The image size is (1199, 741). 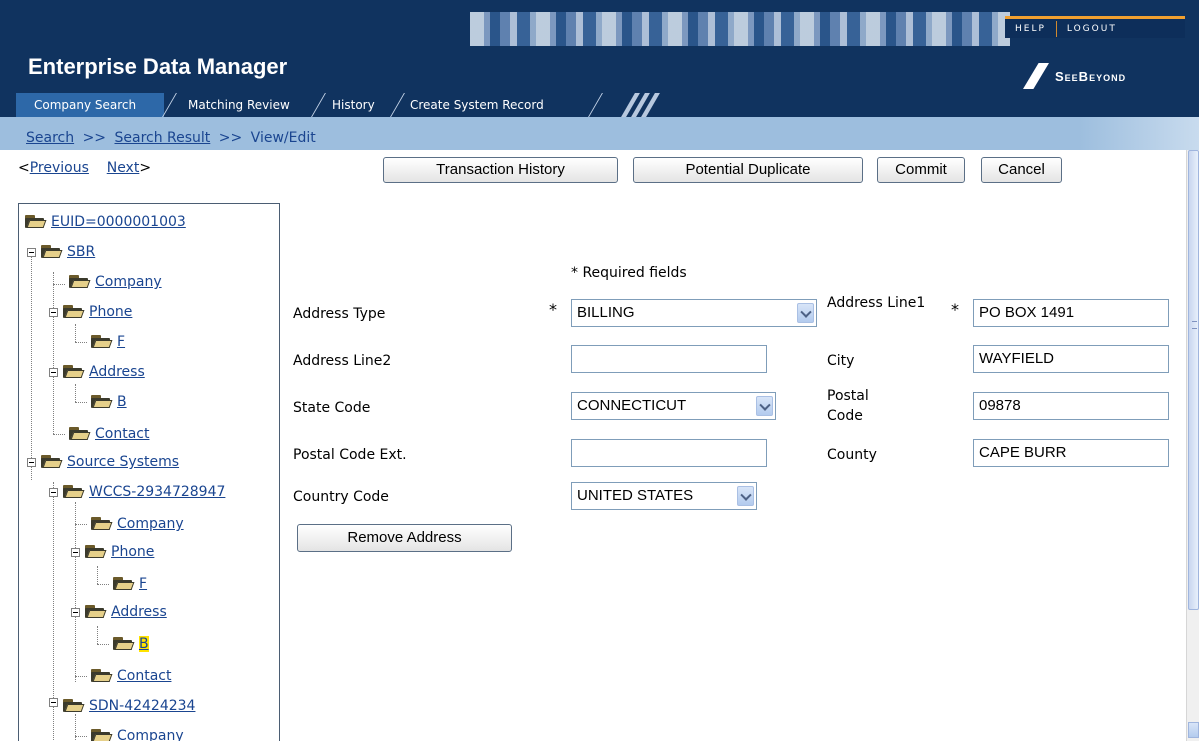 What do you see at coordinates (748, 170) in the screenshot?
I see `potential-duplicate-button: Potential Duplicate` at bounding box center [748, 170].